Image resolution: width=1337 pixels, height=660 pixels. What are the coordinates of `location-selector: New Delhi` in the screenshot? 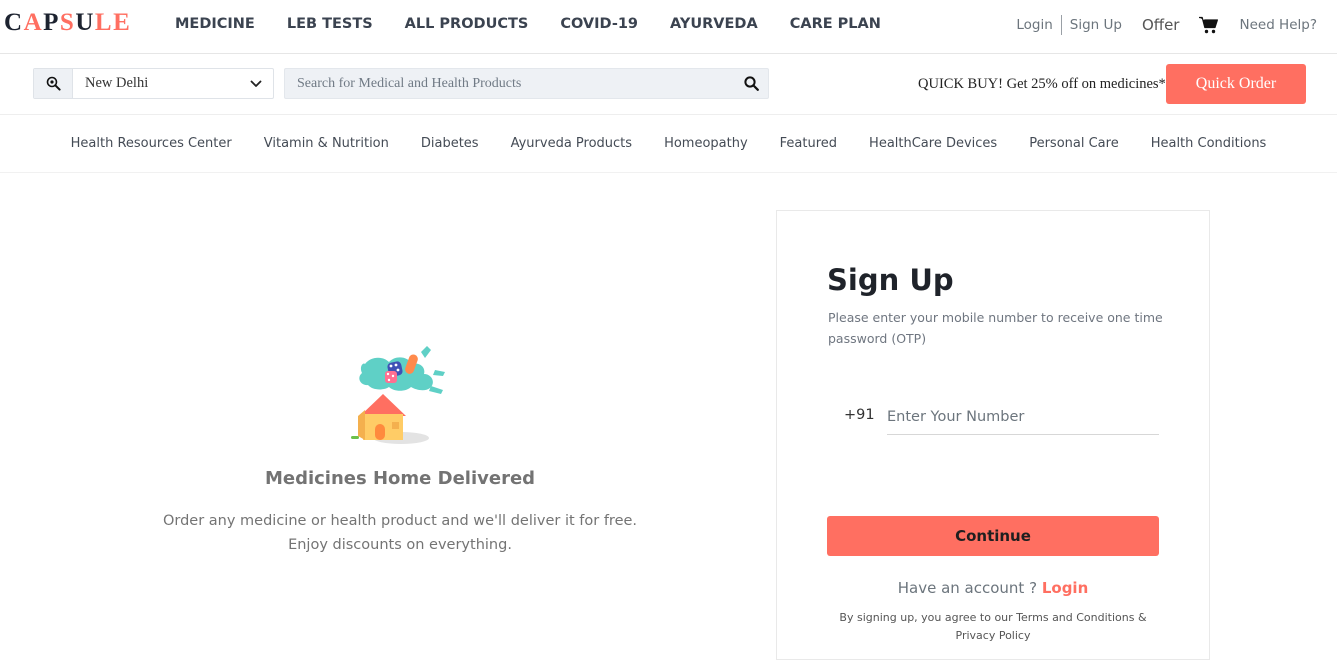 It's located at (153, 83).